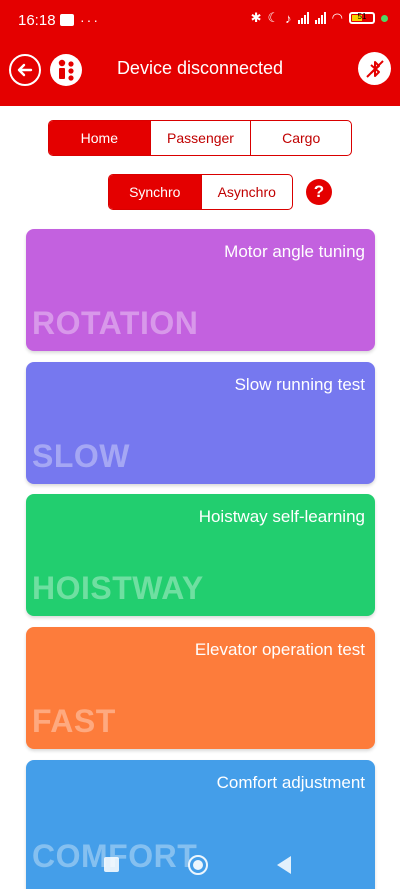 The image size is (400, 889). I want to click on tab-home: Home, so click(99, 138).